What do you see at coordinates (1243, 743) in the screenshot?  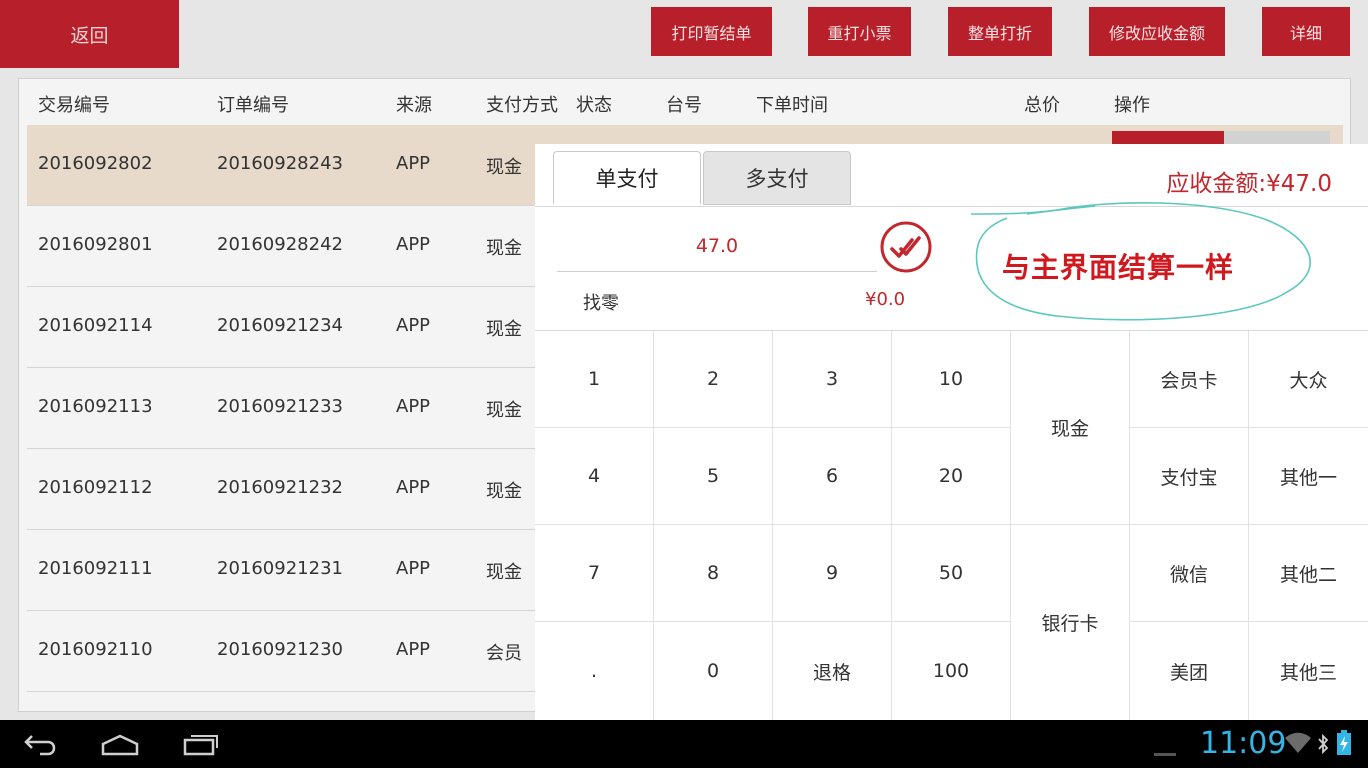 I see `status-clock: 11:09` at bounding box center [1243, 743].